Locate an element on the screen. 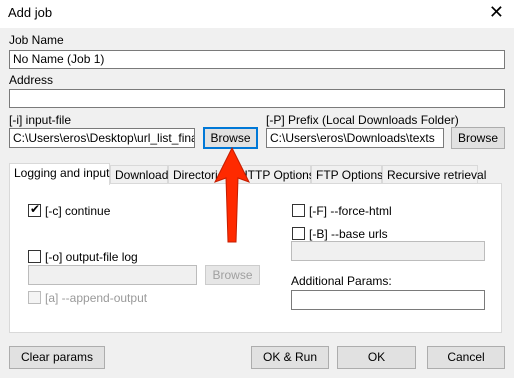 The image size is (514, 378). append-output-checkbox is located at coordinates (34, 297).